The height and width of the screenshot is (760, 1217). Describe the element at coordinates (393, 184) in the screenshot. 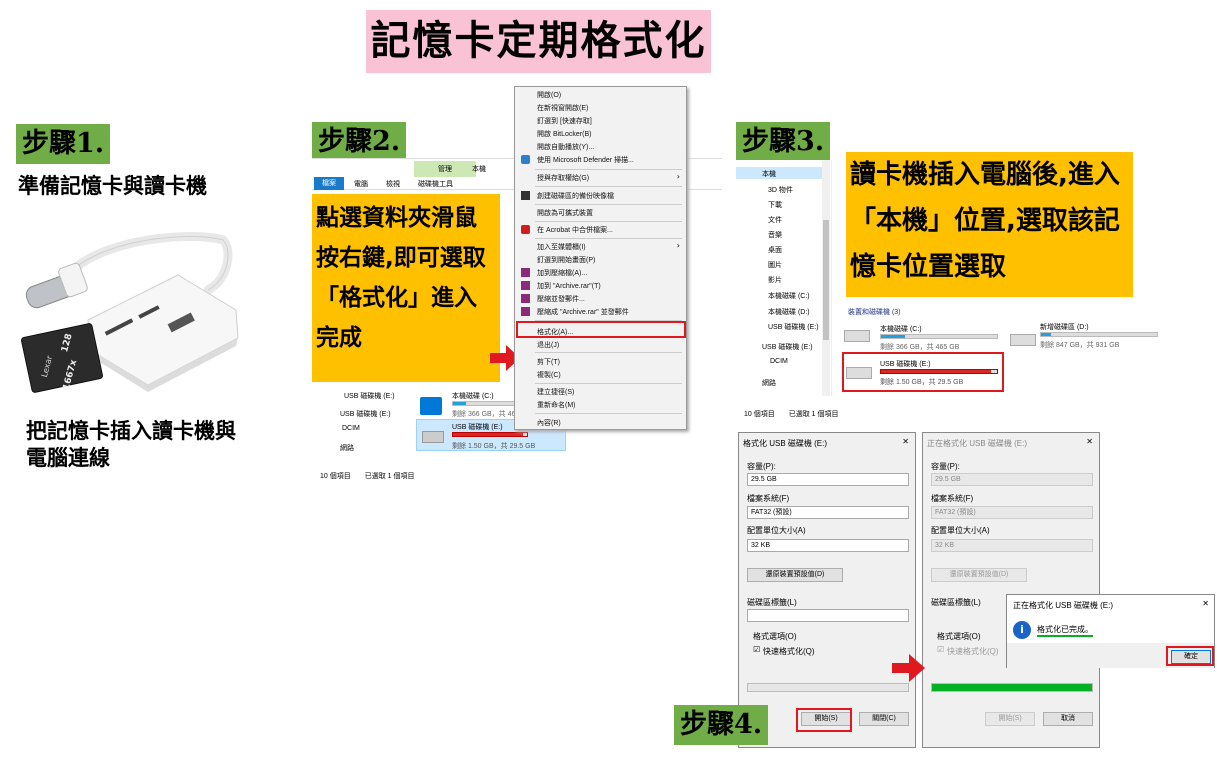

I see `ribbon-tab-view: 檢視` at that location.